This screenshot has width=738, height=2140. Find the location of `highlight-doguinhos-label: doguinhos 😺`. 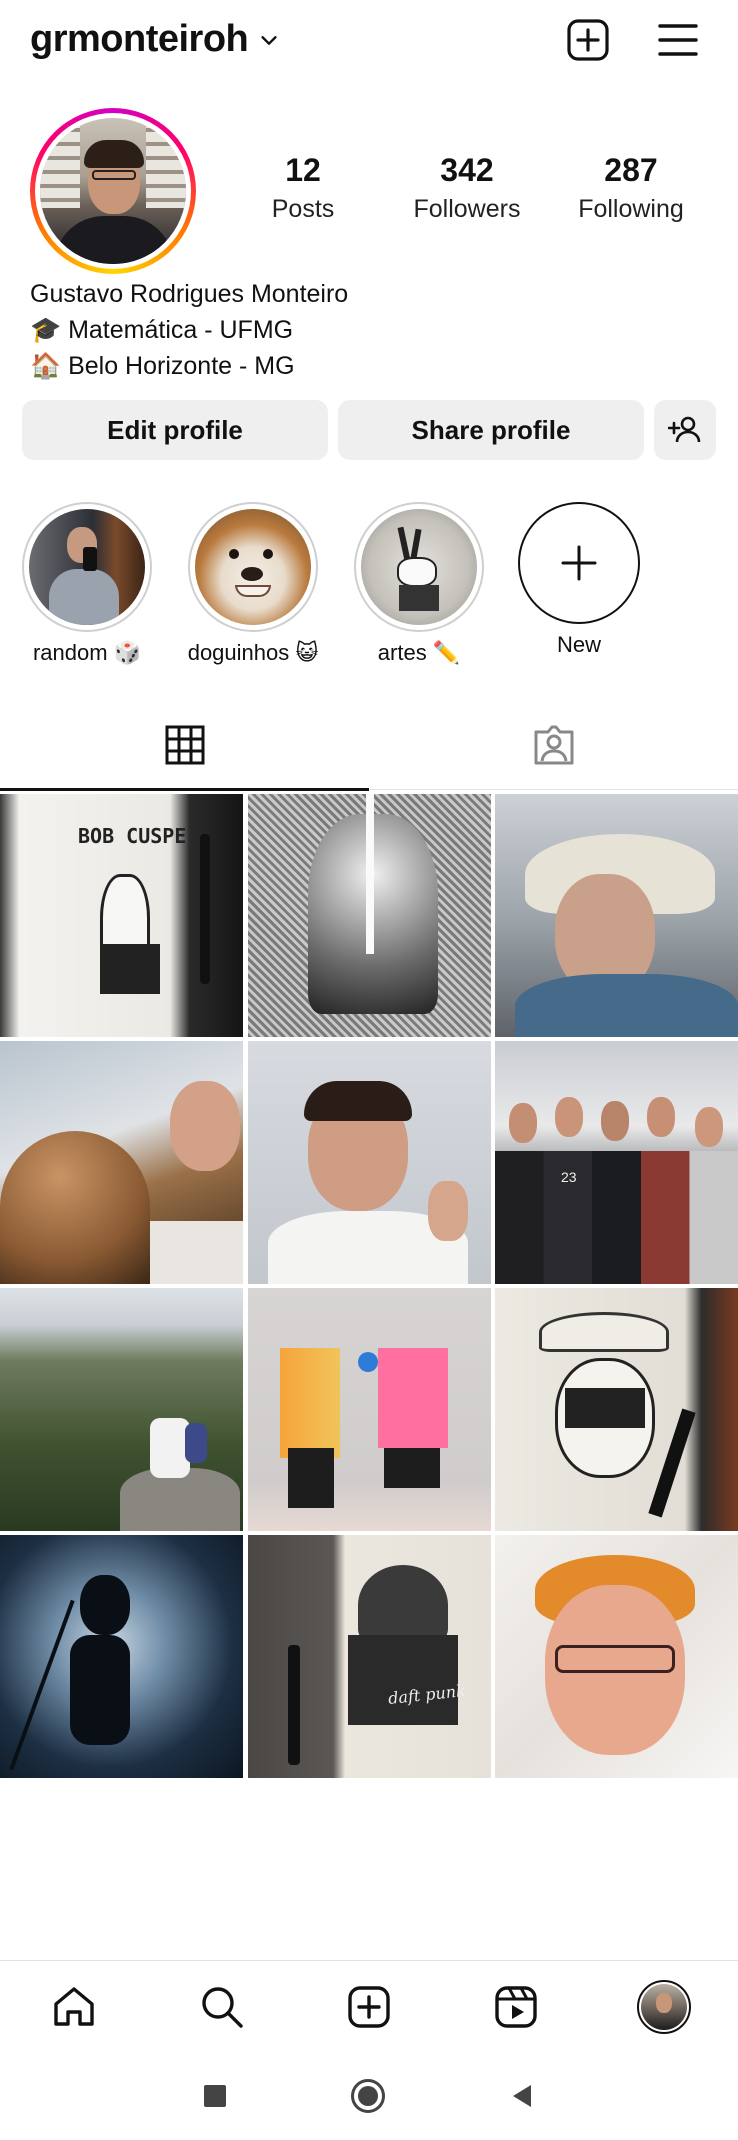

highlight-doguinhos-label: doguinhos 😺 is located at coordinates (253, 652).